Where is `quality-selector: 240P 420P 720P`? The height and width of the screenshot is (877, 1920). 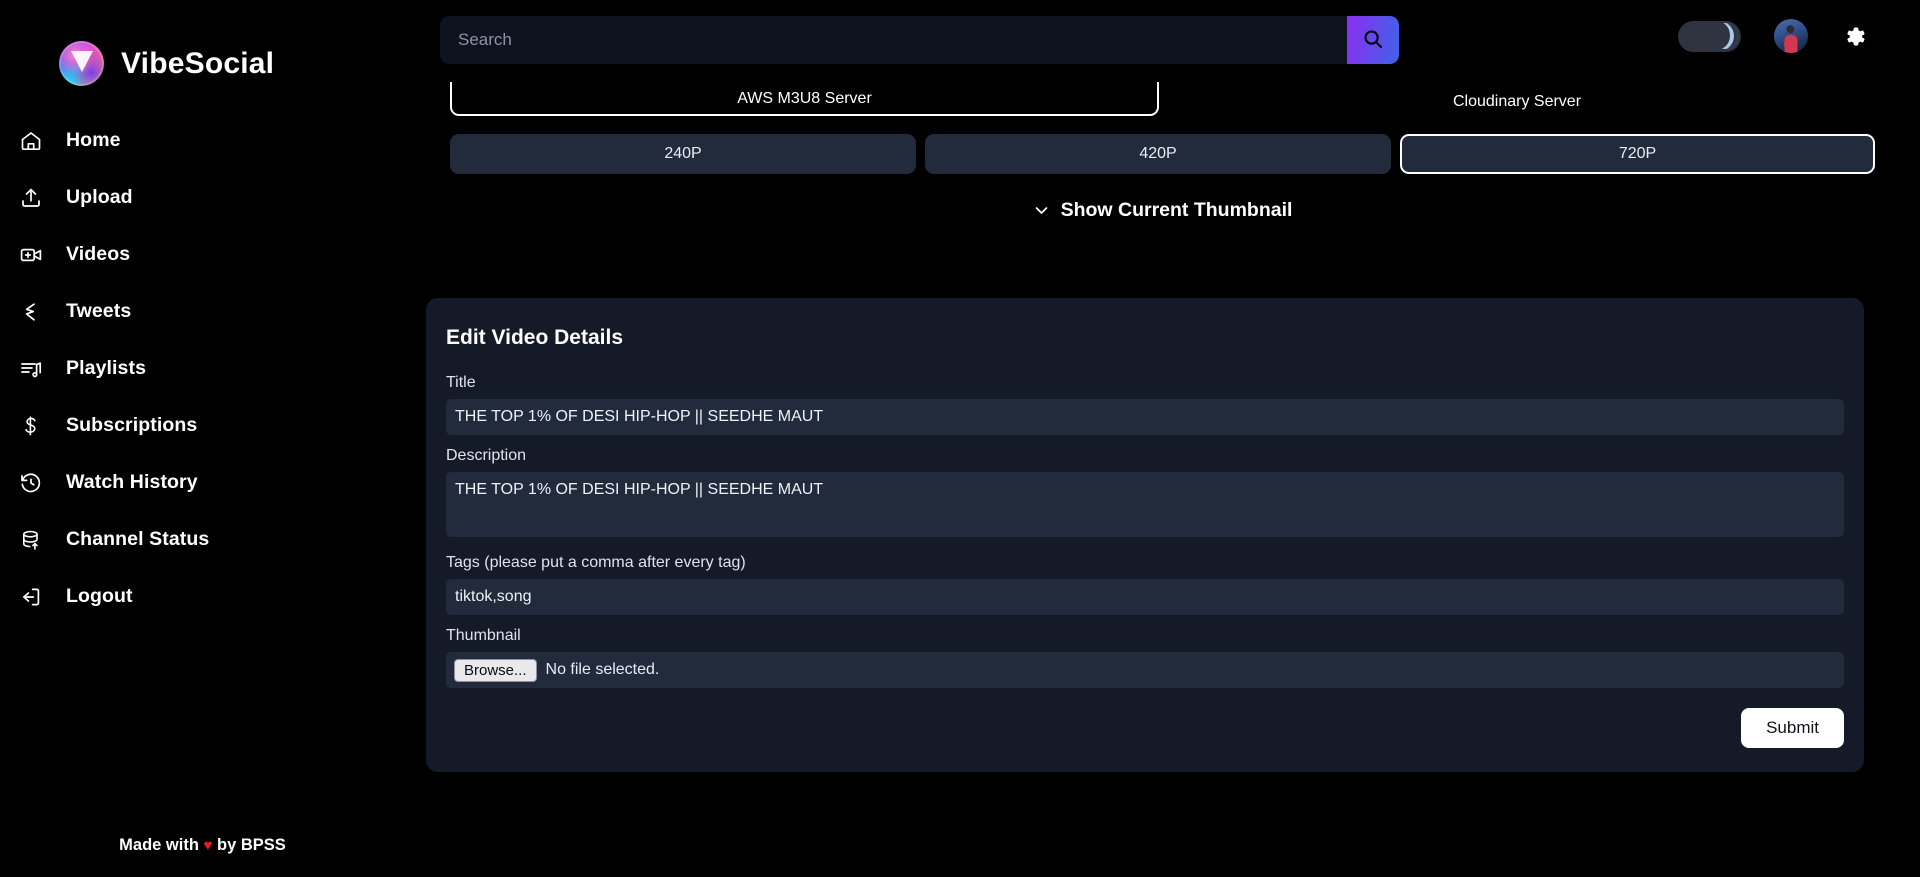 quality-selector: 240P 420P 720P is located at coordinates (1162, 154).